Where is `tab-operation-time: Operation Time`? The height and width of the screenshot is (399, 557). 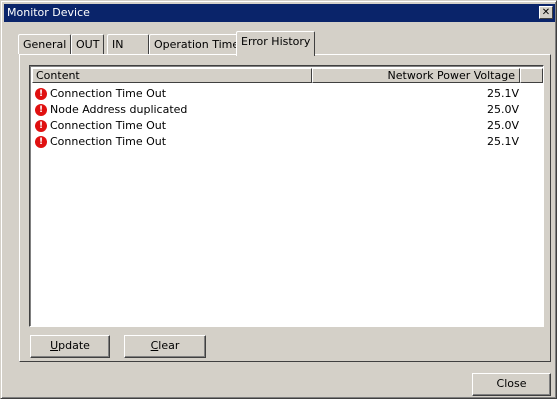
tab-operation-time: Operation Time is located at coordinates (197, 44).